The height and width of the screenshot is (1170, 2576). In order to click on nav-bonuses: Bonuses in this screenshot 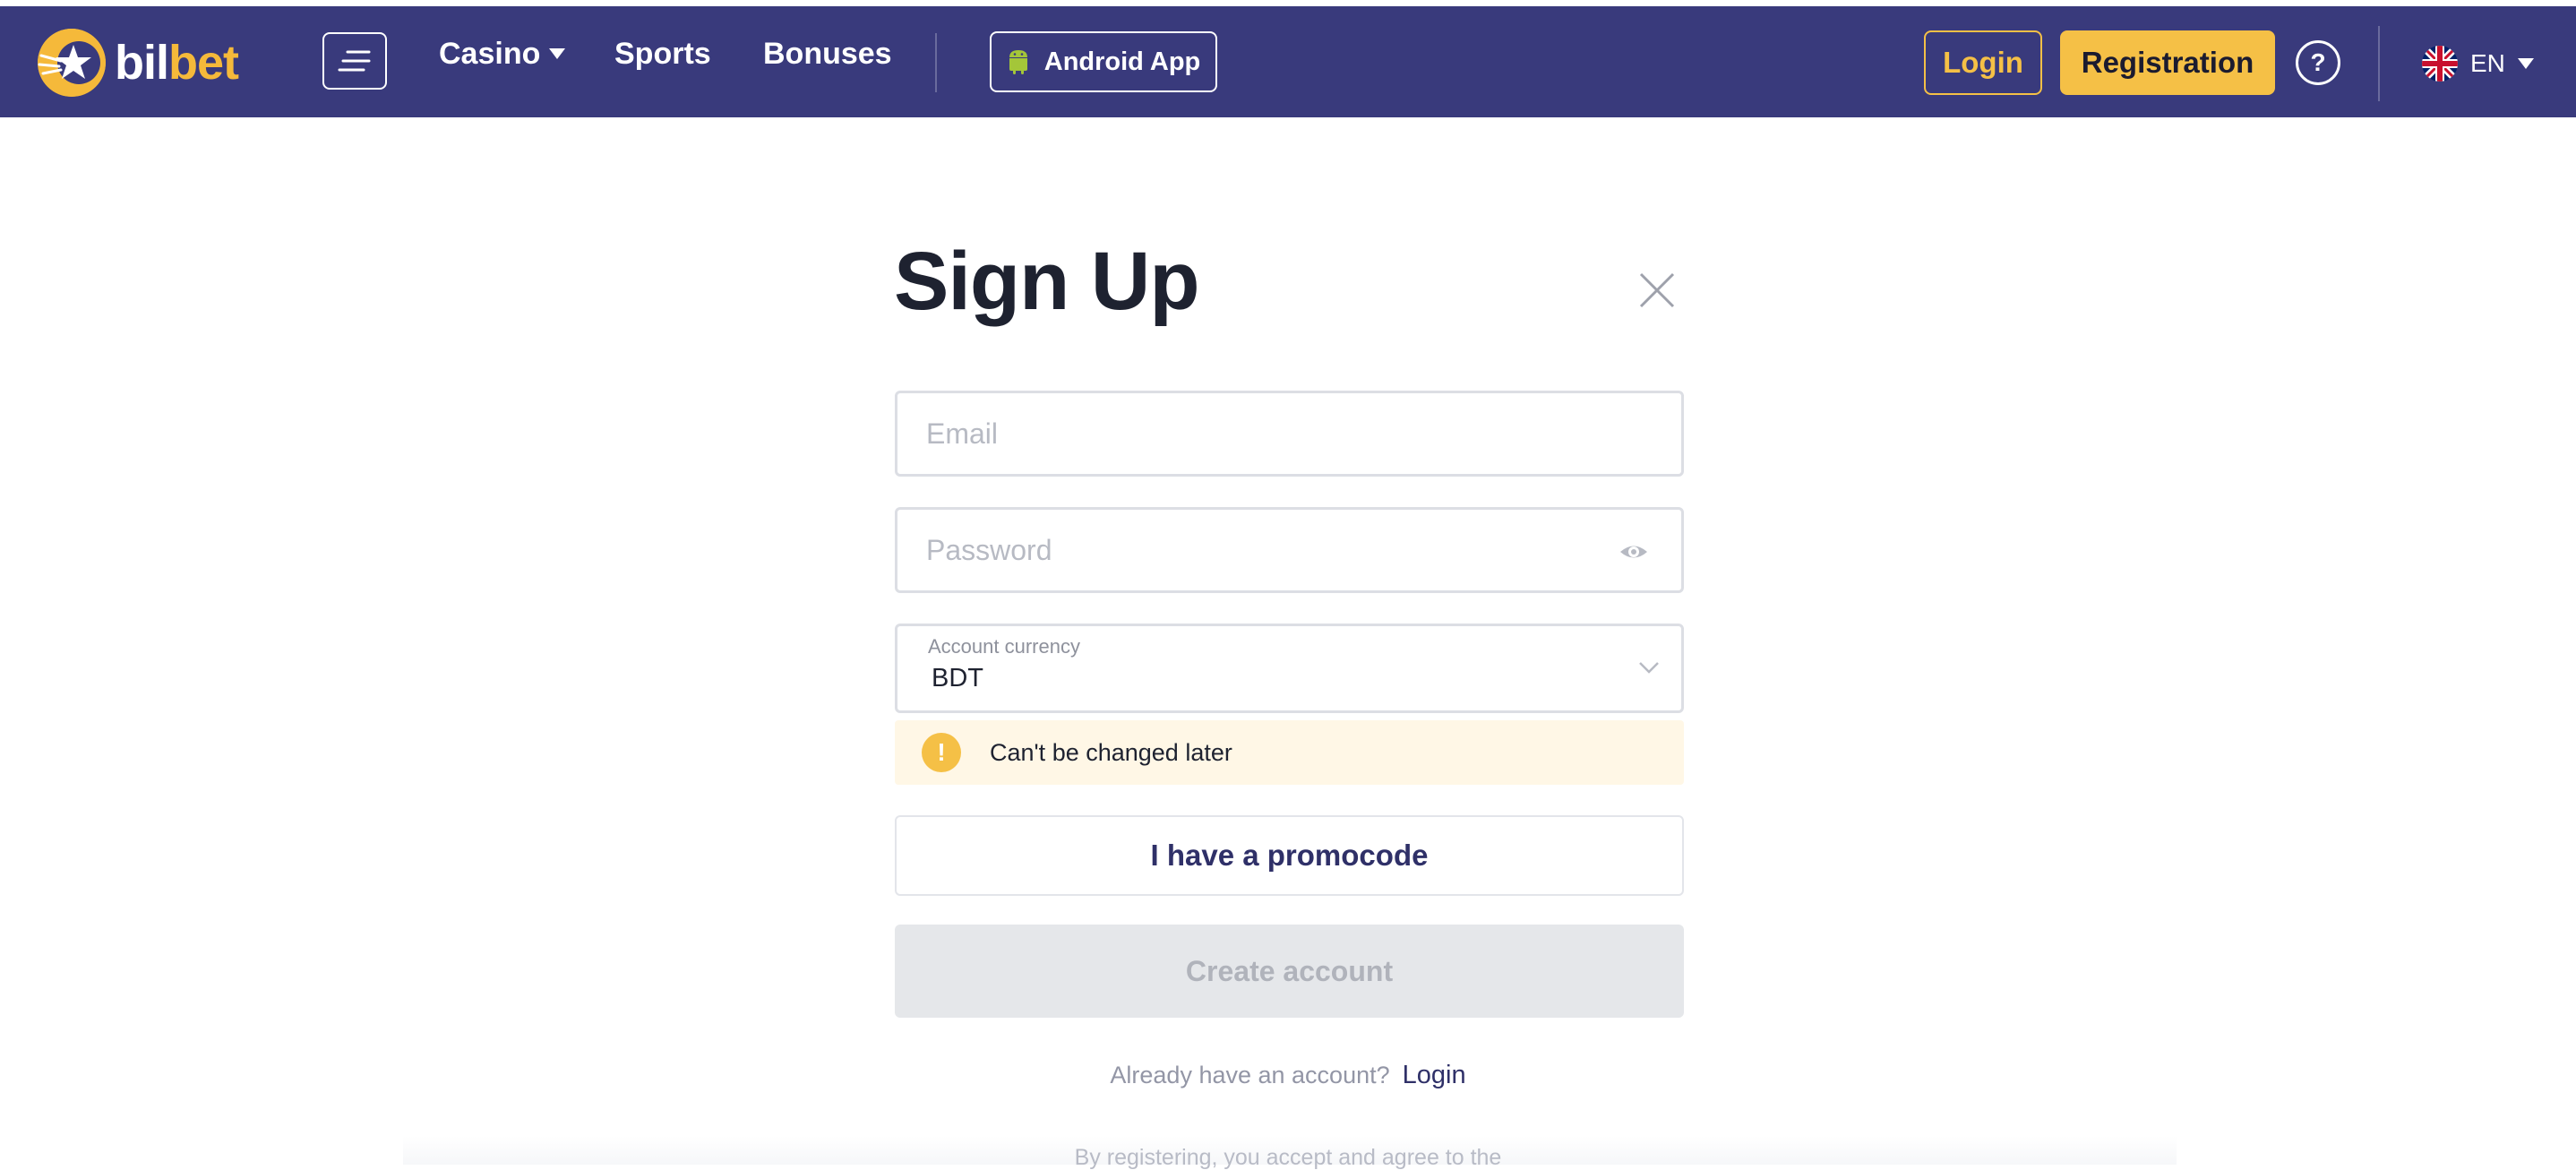, I will do `click(827, 54)`.